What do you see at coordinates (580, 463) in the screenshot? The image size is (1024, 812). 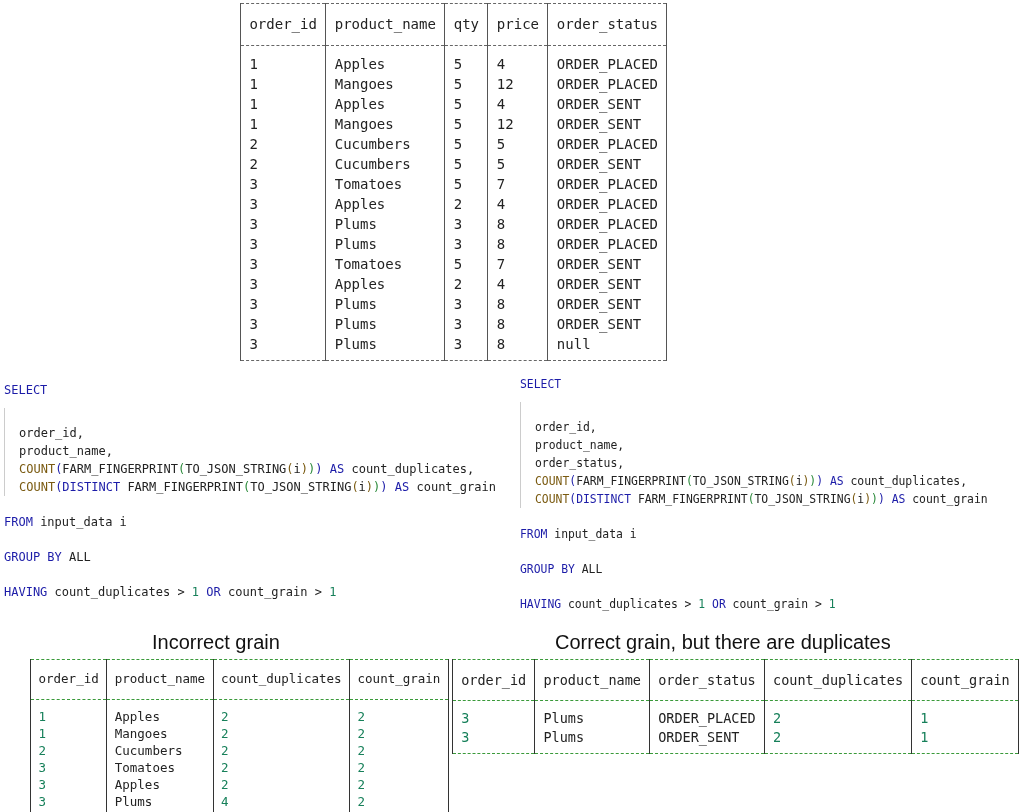 I see `code-line: order_status,` at bounding box center [580, 463].